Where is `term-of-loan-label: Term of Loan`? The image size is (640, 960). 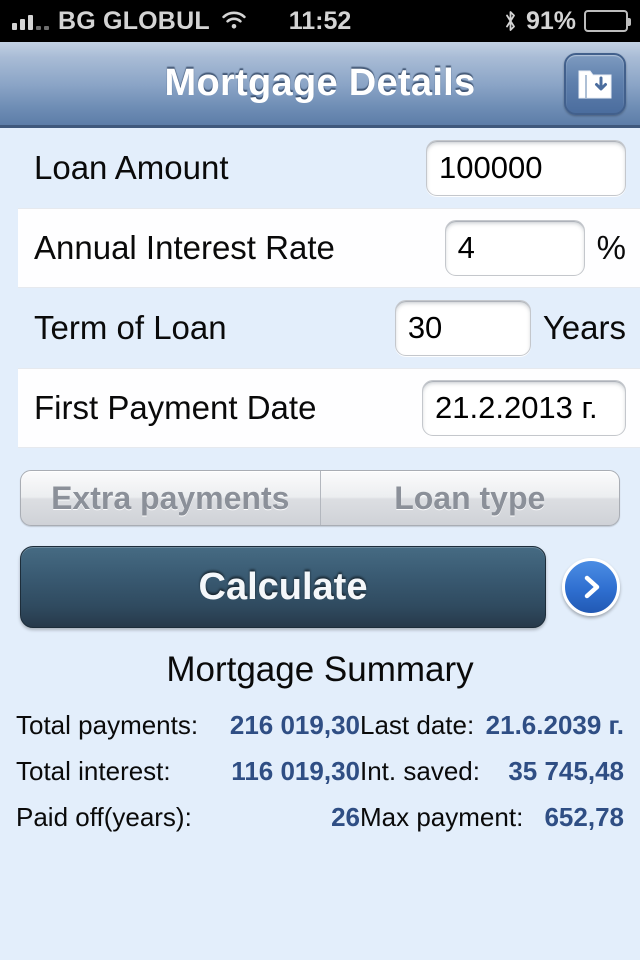
term-of-loan-label: Term of Loan is located at coordinates (130, 327).